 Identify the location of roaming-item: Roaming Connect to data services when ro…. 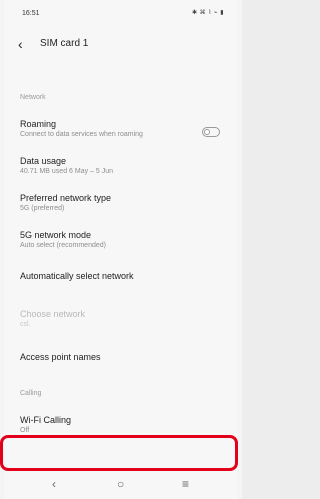
(121, 128).